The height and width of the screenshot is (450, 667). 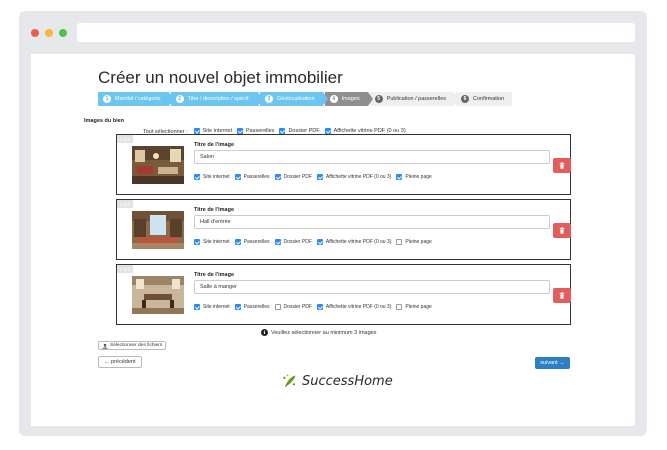 I want to click on previous-label: ← précédent, so click(x=120, y=362).